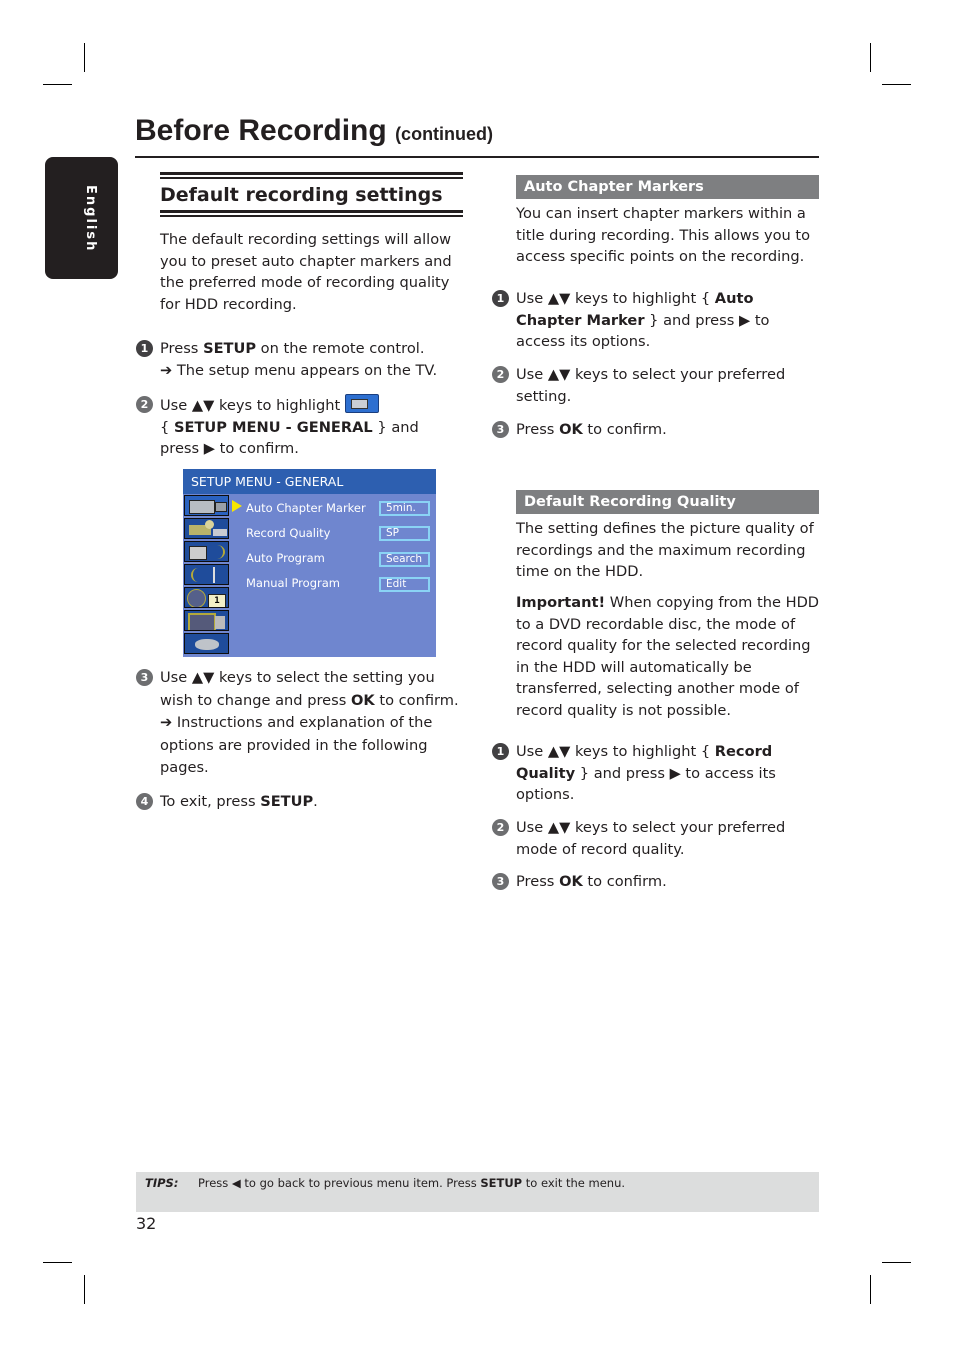  I want to click on tv-remote-icon, so click(206, 620).